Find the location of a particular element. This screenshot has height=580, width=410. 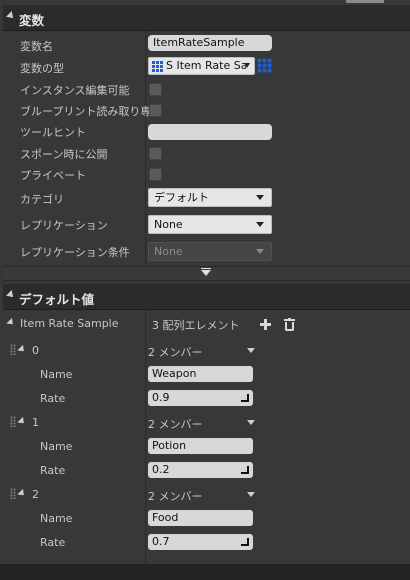

variable-section-title: 変数 is located at coordinates (32, 20).